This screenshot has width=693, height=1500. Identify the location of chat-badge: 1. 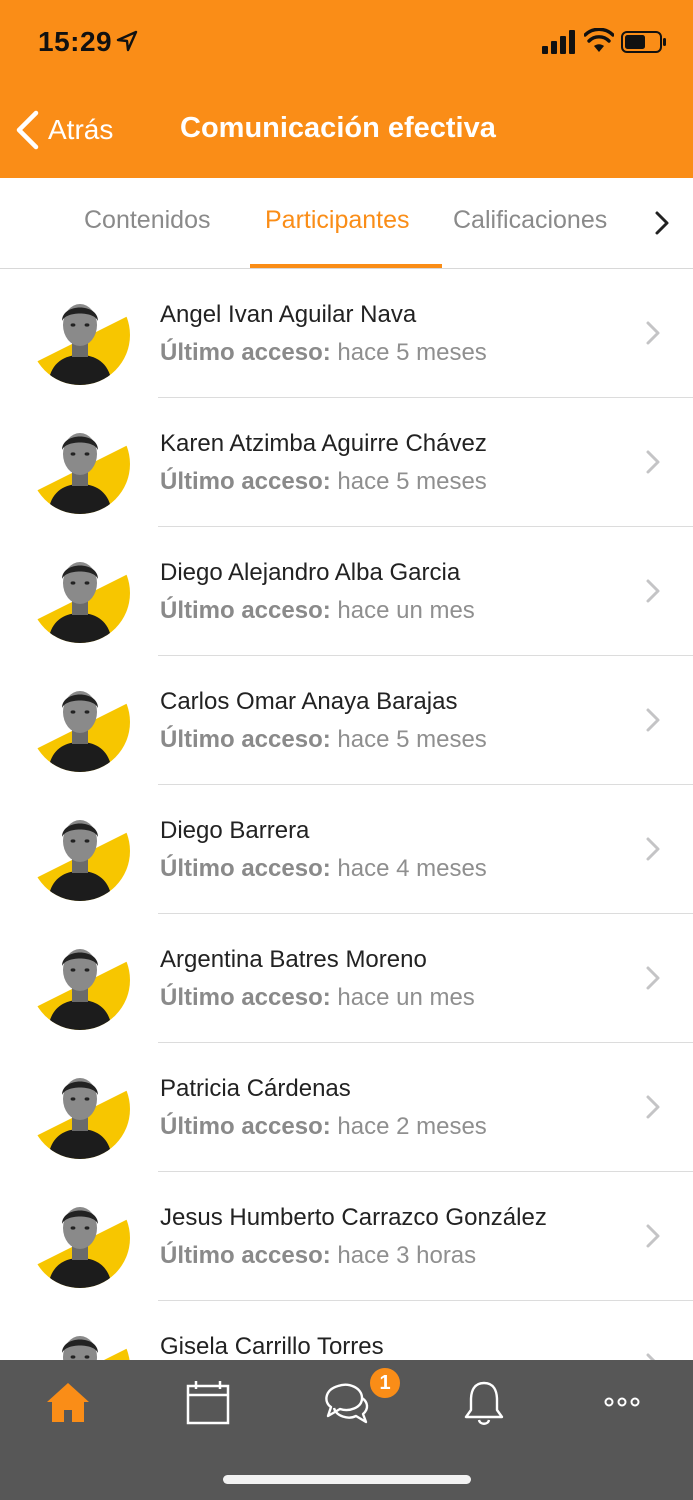
(385, 1383).